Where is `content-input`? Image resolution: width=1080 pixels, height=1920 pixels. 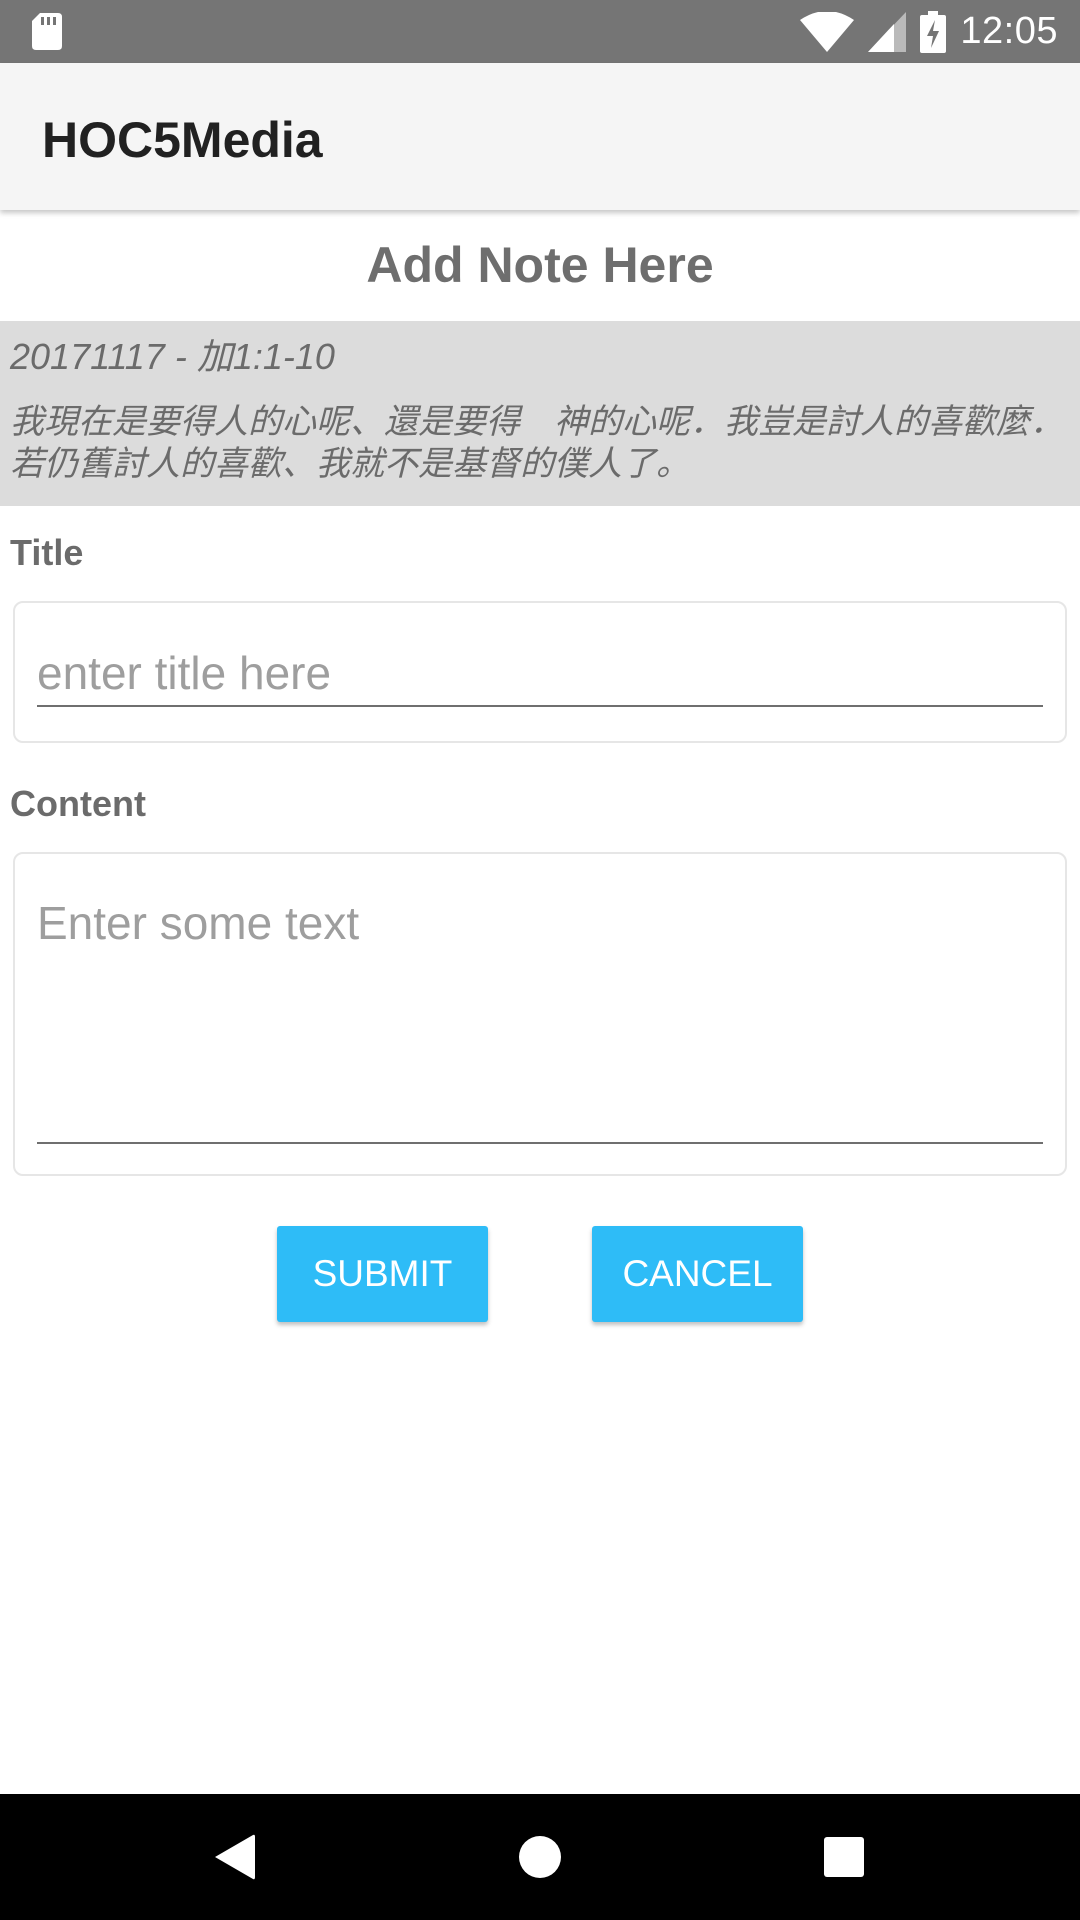 content-input is located at coordinates (540, 1012).